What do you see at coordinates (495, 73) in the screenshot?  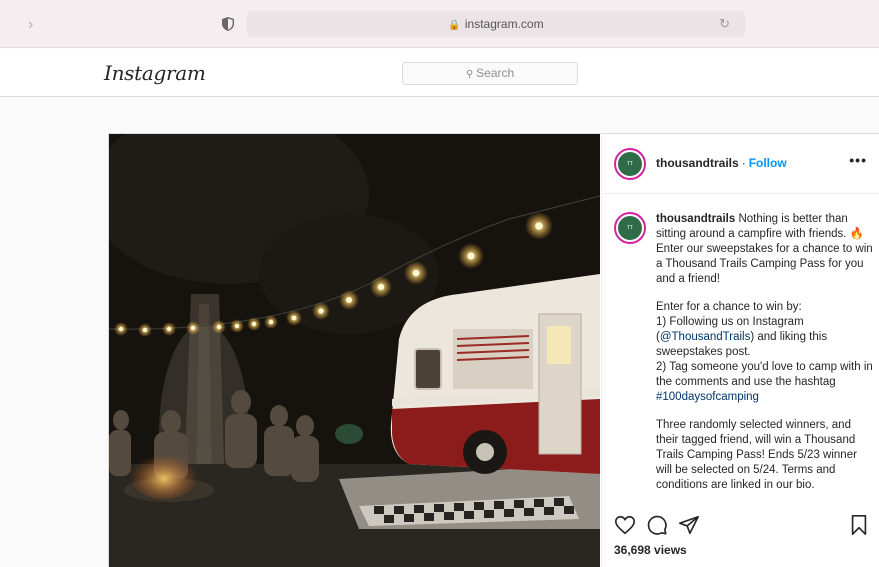 I see `search-placeholder: Search` at bounding box center [495, 73].